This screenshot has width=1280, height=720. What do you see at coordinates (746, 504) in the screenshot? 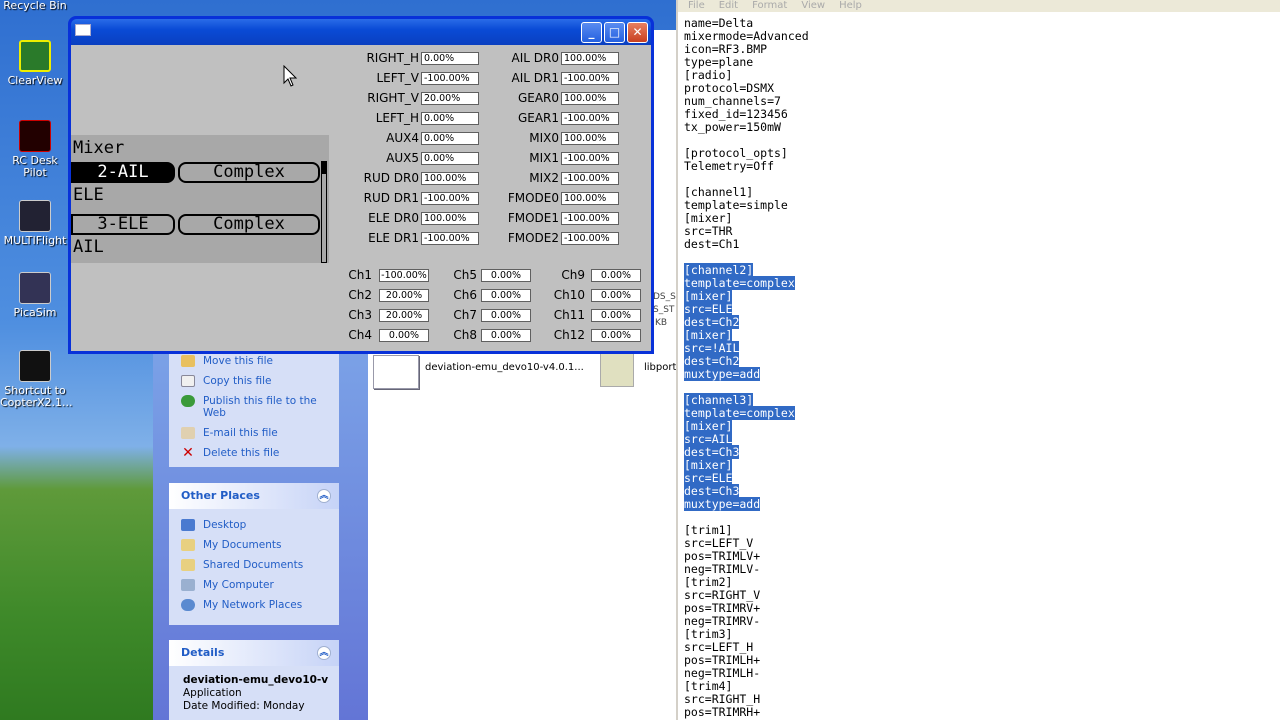
I see `notepad-line: muxtype=add` at bounding box center [746, 504].